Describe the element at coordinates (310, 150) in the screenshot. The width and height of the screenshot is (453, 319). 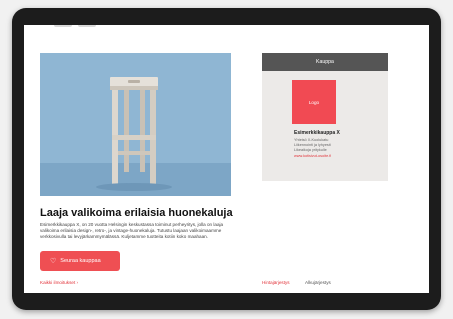
I see `shop-info: Likeaikoja yritykulle` at that location.